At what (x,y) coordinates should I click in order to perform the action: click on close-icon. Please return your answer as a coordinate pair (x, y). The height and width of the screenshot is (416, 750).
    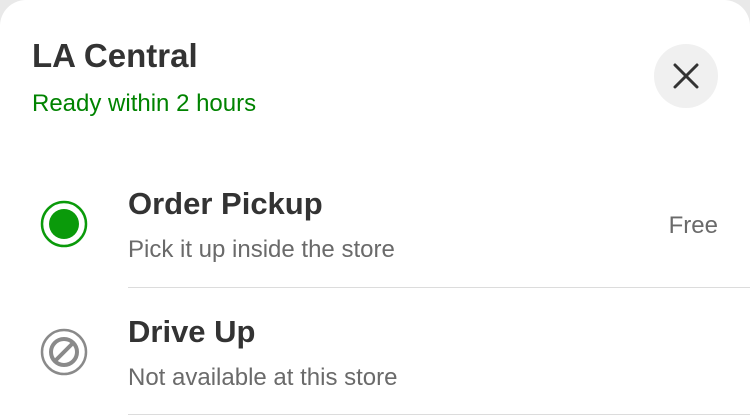
    Looking at the image, I should click on (686, 76).